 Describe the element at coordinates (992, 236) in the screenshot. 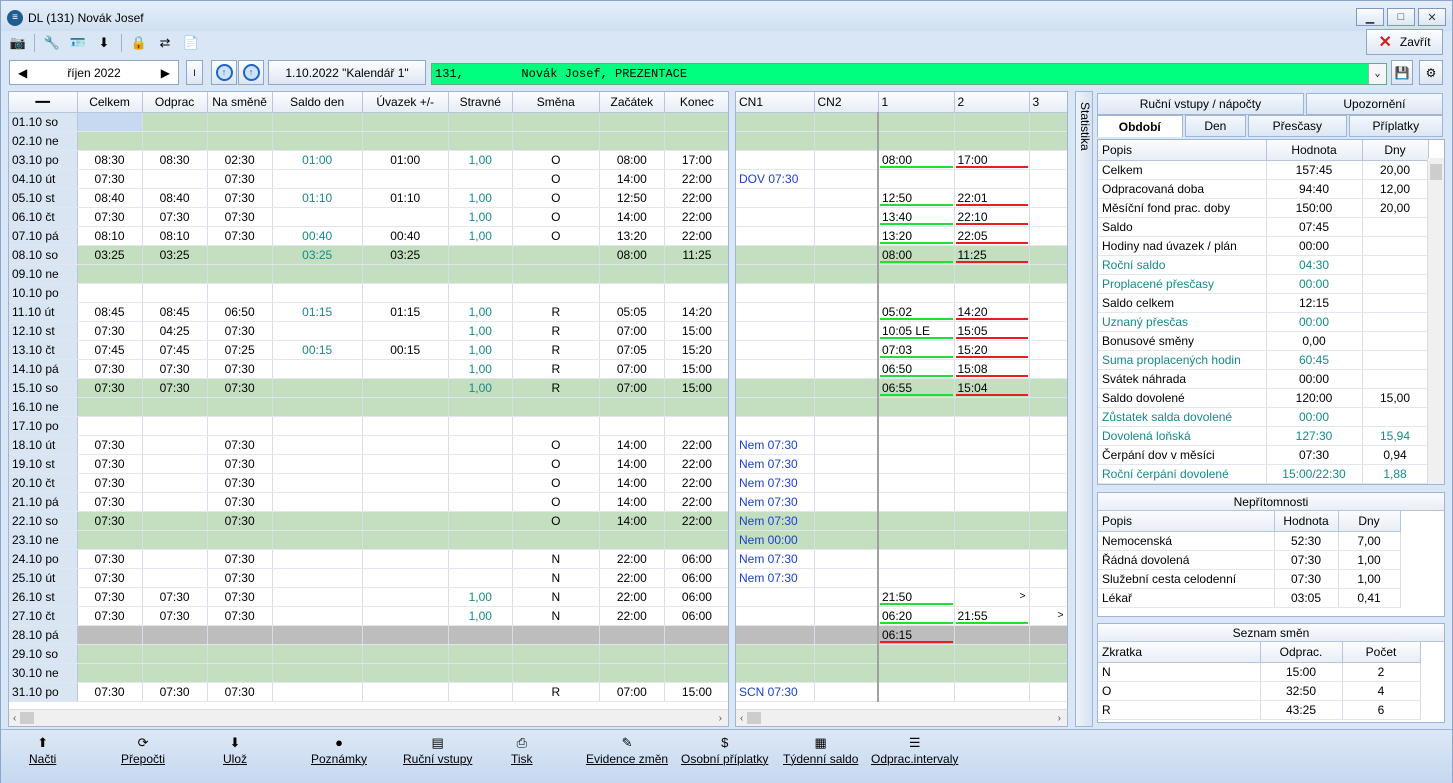

I see `punch-cell: 22:05` at that location.